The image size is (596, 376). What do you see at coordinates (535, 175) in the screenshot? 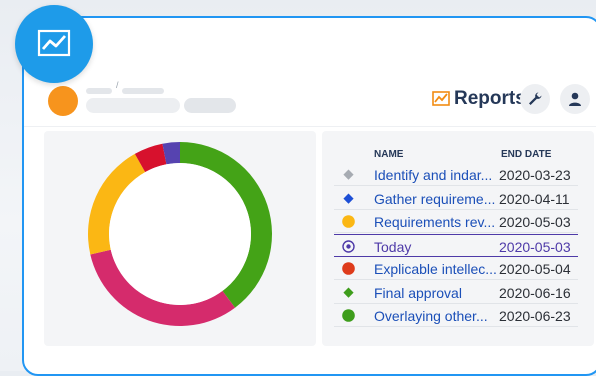
I see `row-end-date: 2020-03-23` at bounding box center [535, 175].